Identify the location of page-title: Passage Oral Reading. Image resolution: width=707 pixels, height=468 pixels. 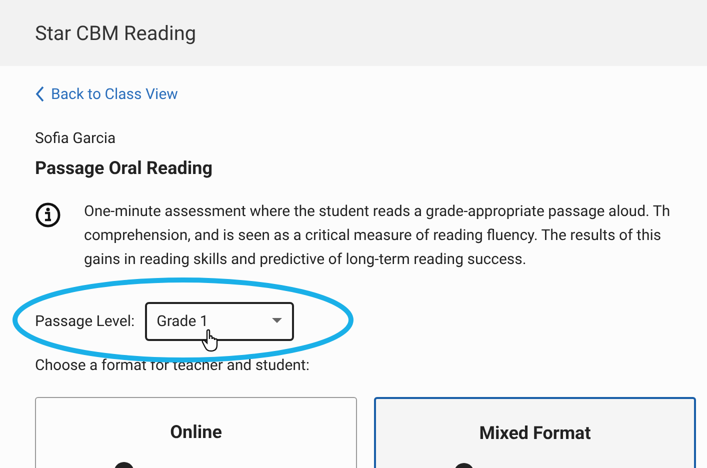
(123, 169).